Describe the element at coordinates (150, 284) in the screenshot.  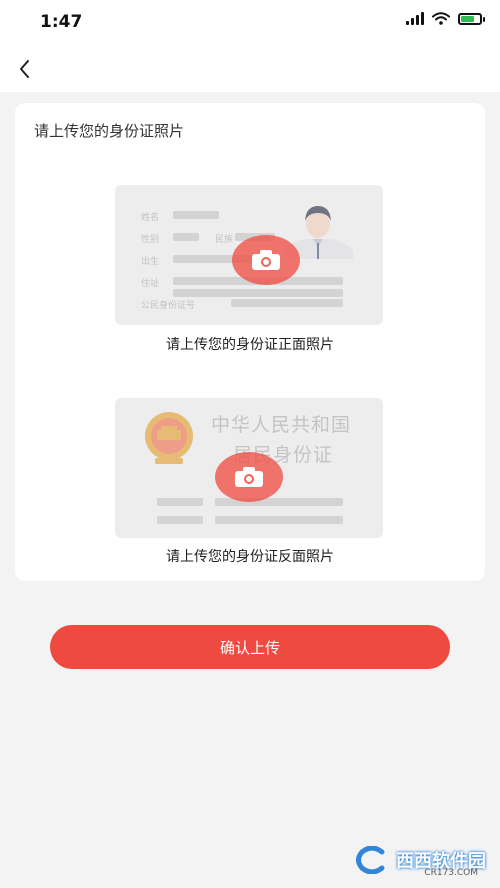
I see `field-label: 住址` at that location.